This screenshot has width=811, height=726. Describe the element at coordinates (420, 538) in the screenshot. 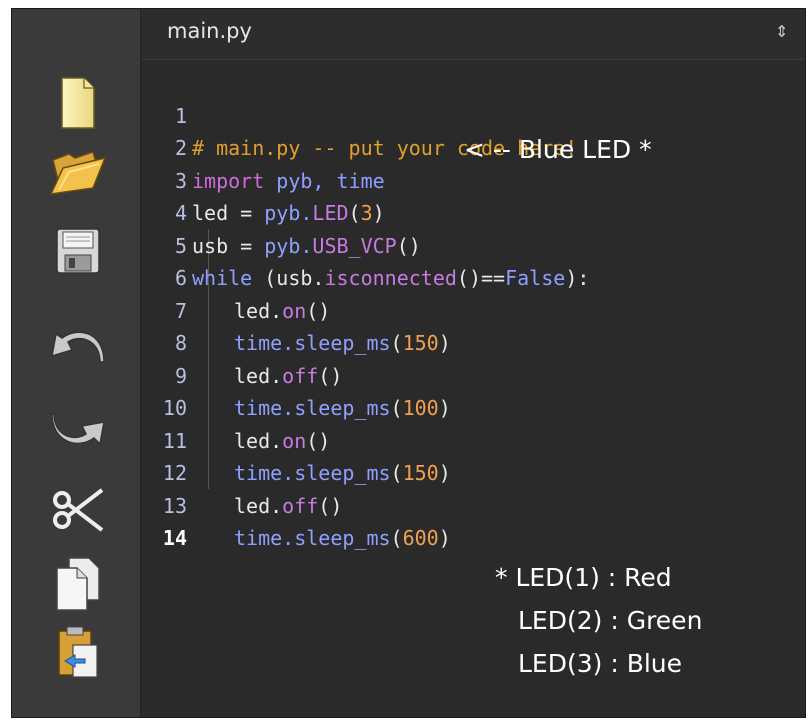

I see `number: 600` at that location.